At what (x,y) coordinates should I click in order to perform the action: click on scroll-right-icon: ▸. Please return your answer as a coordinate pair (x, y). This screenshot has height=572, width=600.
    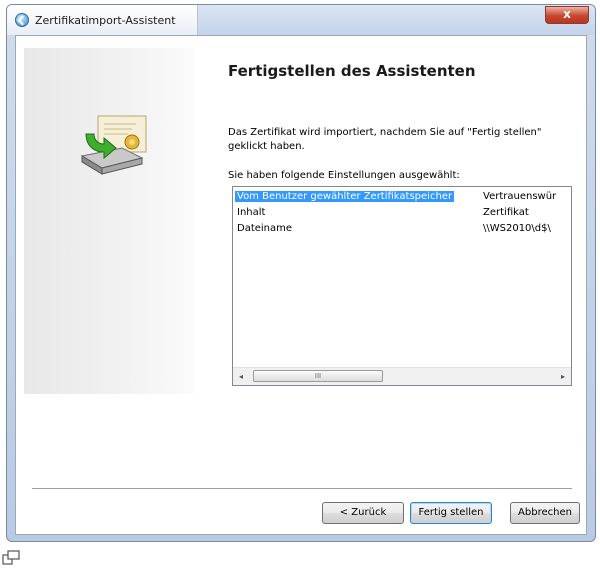
    Looking at the image, I should click on (563, 376).